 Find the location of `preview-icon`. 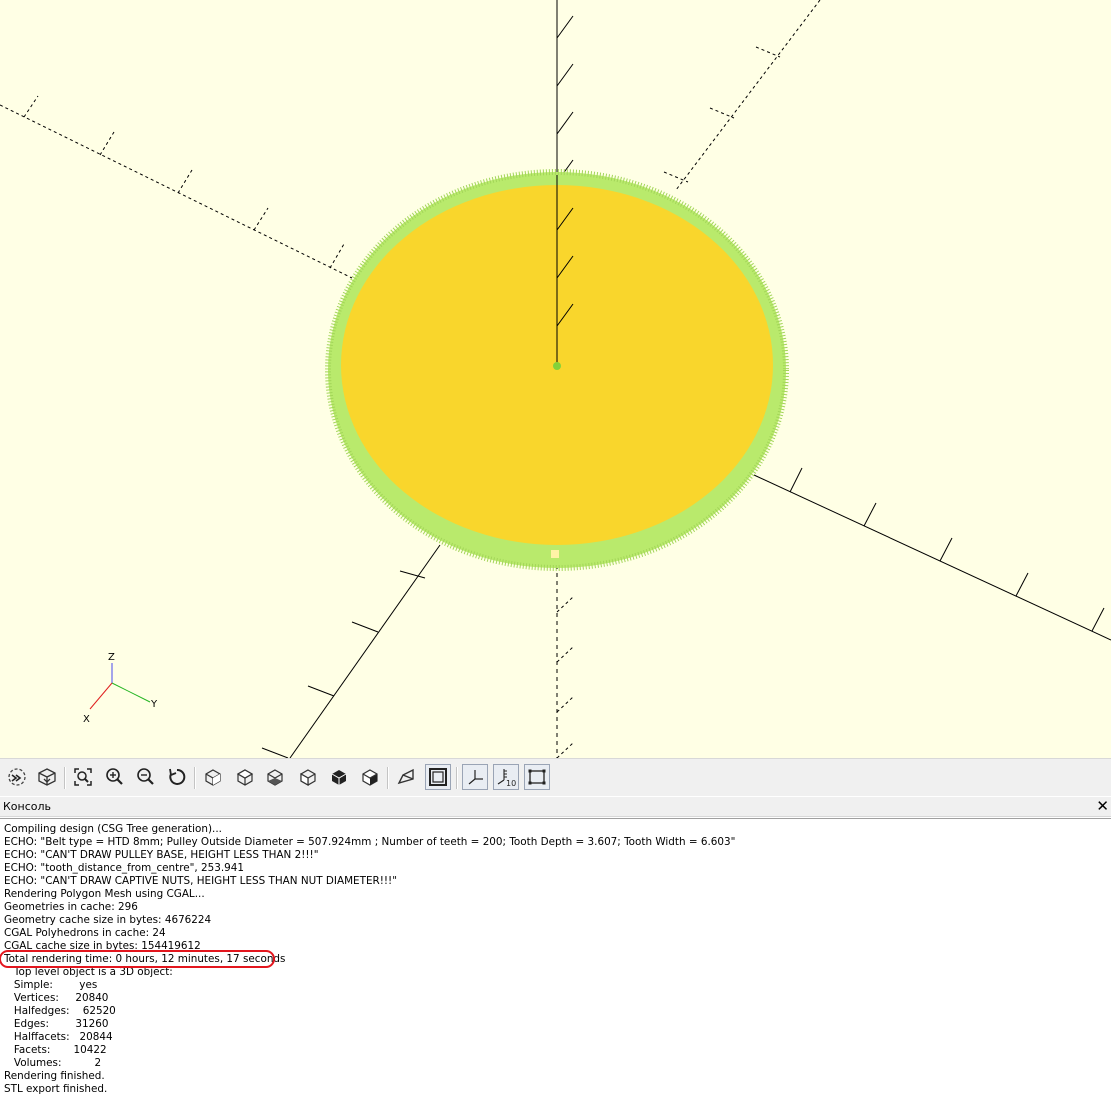

preview-icon is located at coordinates (17, 777).